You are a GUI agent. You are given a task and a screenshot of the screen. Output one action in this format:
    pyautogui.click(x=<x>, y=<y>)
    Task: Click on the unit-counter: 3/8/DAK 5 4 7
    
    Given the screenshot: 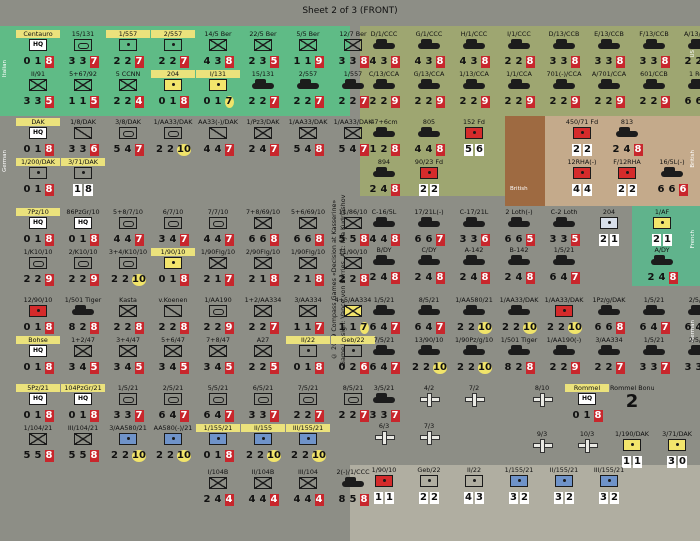 What is the action you would take?
    pyautogui.click(x=128, y=144)
    